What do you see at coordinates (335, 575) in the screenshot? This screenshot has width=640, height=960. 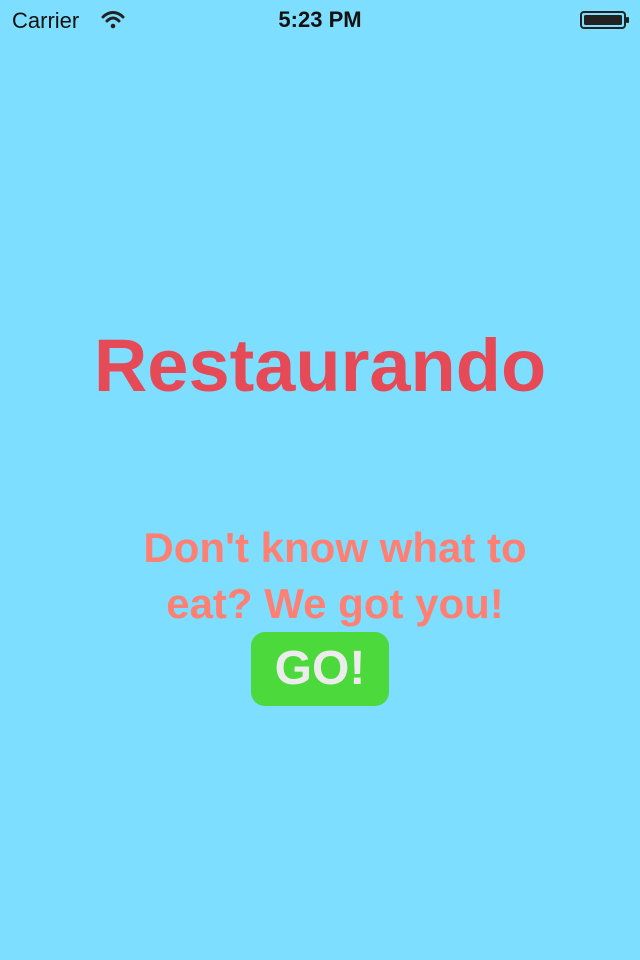 I see `tagline: Don't know what to eat? We got you!` at bounding box center [335, 575].